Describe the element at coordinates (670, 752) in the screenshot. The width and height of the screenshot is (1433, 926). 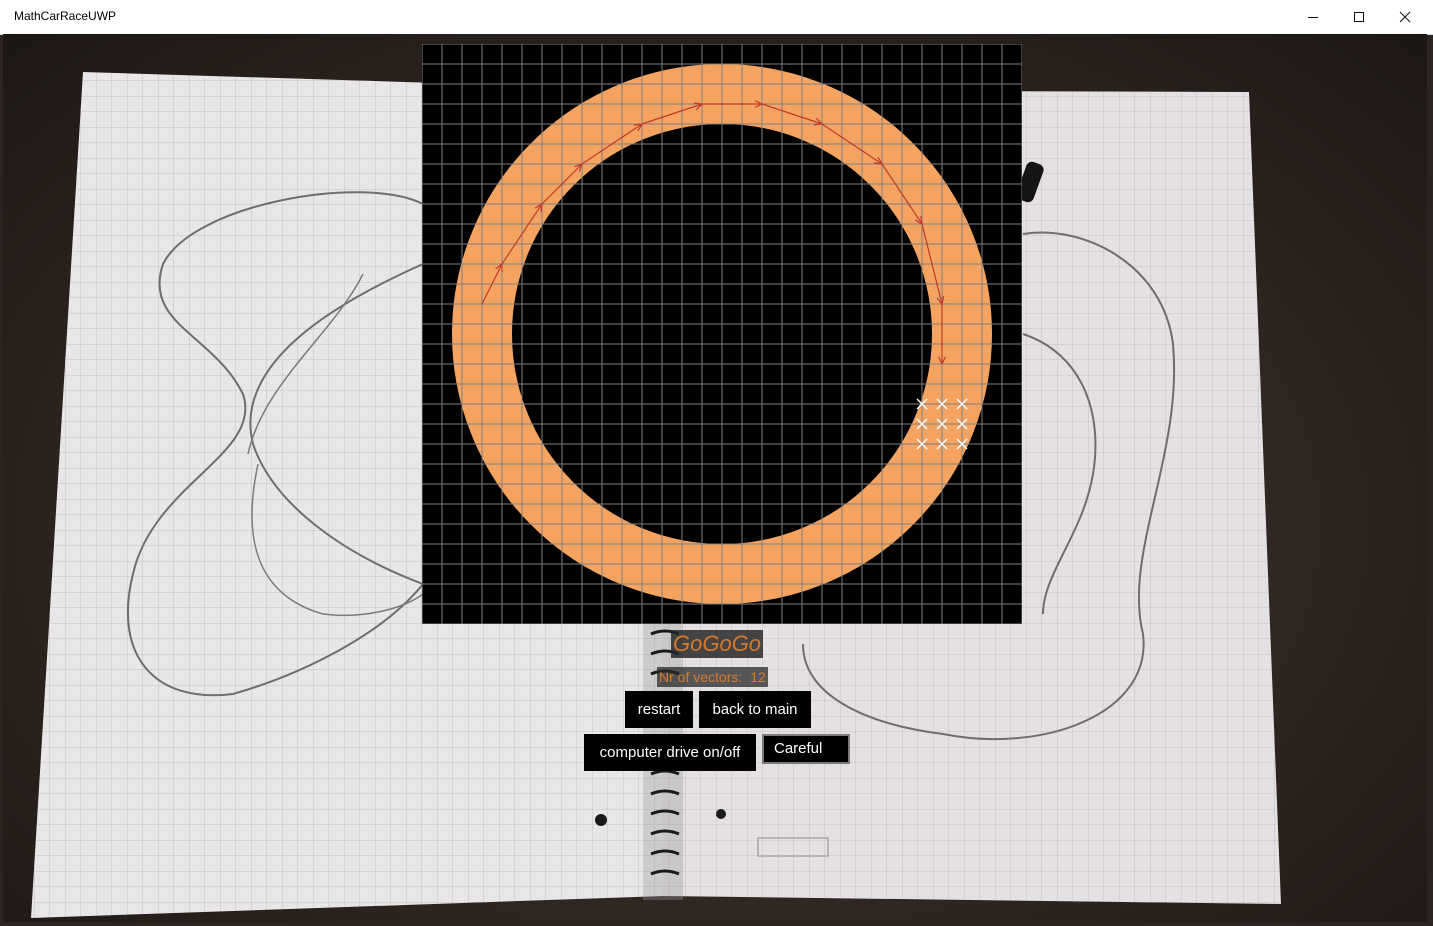
I see `computer-drive-toggle-button: computer drive on/off` at that location.